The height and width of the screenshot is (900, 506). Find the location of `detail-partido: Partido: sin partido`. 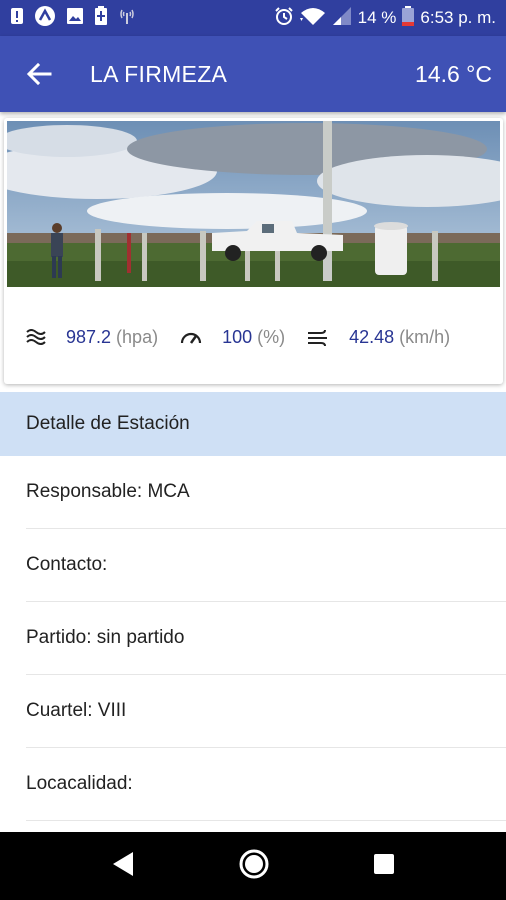

detail-partido: Partido: sin partido is located at coordinates (266, 638).